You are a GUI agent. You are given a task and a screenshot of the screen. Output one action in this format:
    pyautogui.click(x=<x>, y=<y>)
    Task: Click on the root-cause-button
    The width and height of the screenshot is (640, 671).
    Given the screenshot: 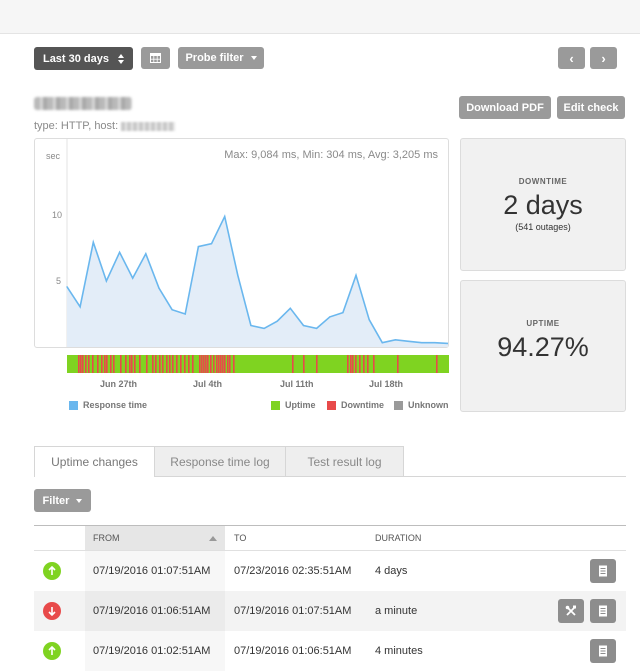 What is the action you would take?
    pyautogui.click(x=571, y=611)
    